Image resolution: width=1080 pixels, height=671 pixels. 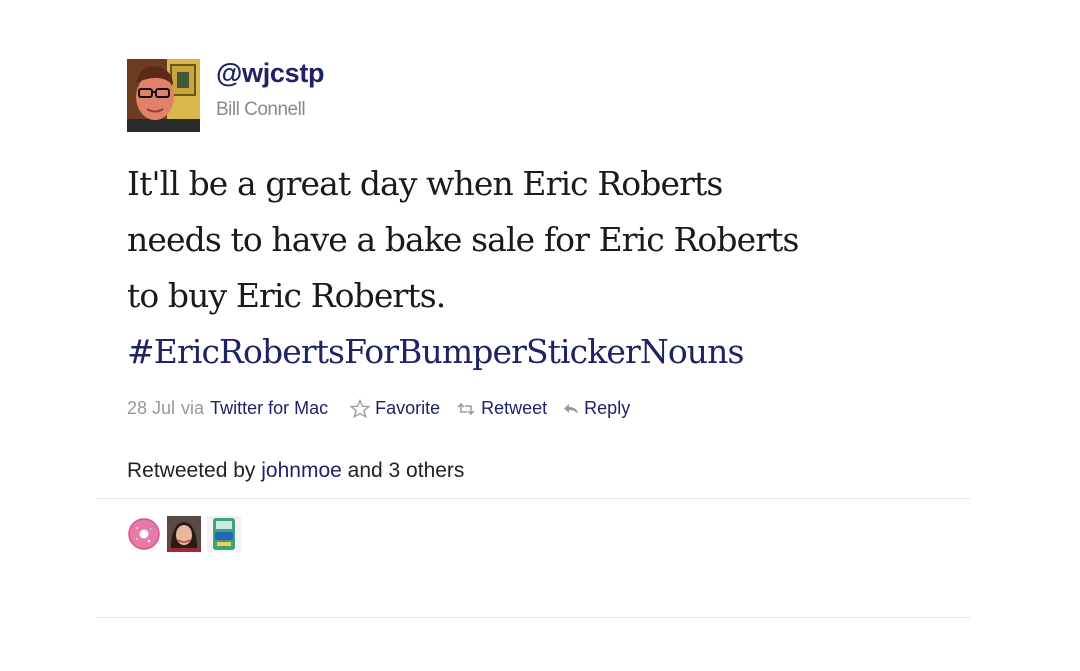 I want to click on reply-label: Reply, so click(x=607, y=408).